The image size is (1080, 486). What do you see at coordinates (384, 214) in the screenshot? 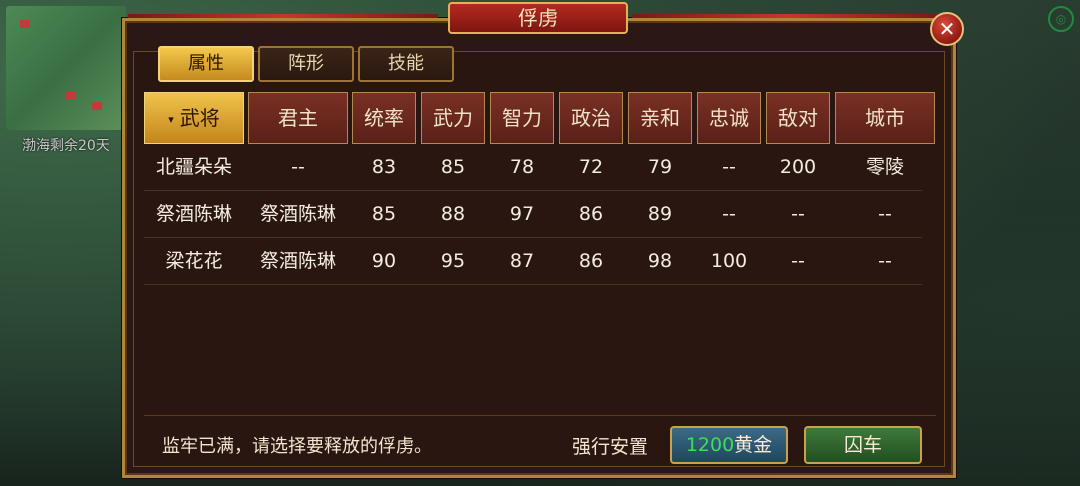
I see `cell-command: 85` at bounding box center [384, 214].